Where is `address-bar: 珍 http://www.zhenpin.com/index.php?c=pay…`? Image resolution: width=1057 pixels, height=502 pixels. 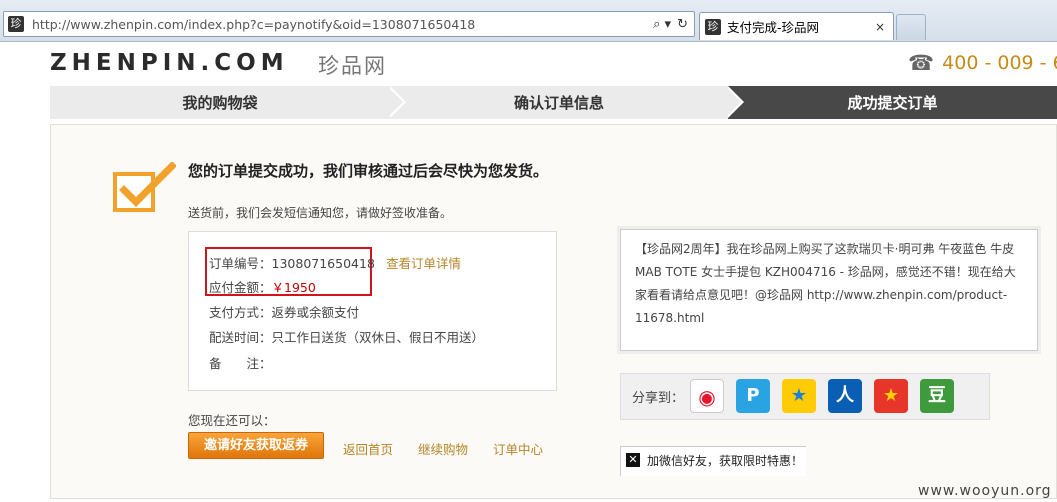
address-bar: 珍 http://www.zhenpin.com/index.php?c=pay… is located at coordinates (349, 24).